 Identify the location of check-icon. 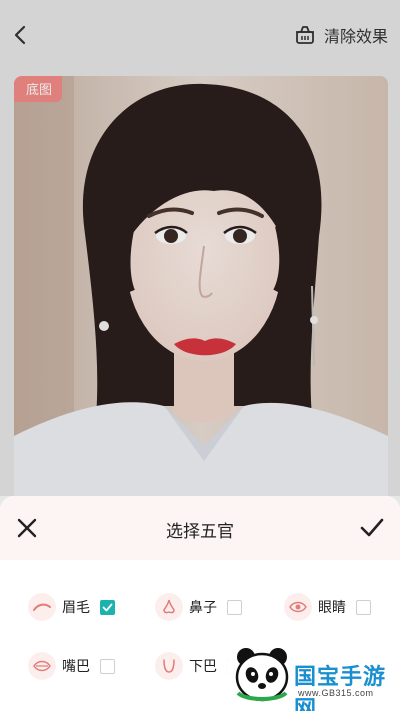
(372, 527).